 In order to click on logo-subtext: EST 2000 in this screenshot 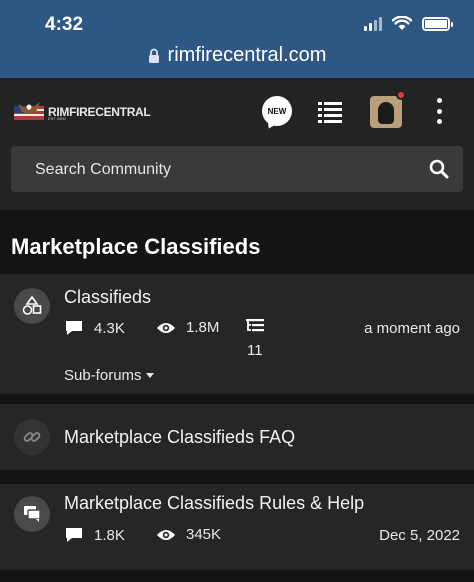, I will do `click(57, 118)`.